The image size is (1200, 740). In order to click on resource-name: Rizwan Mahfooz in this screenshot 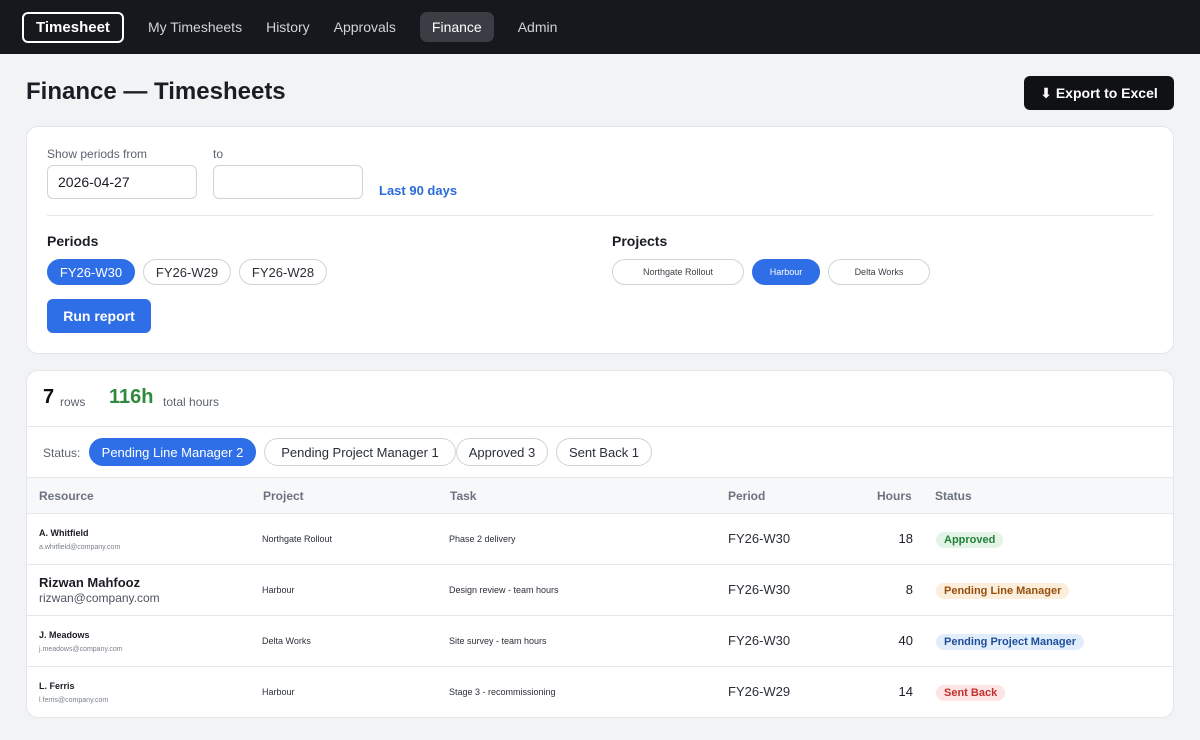, I will do `click(90, 582)`.